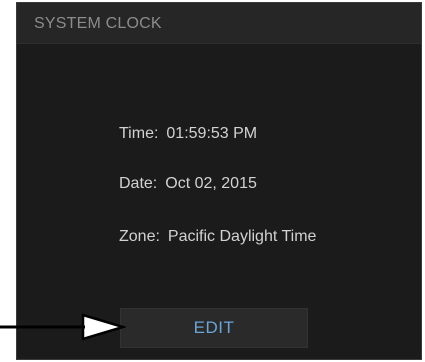 This screenshot has width=425, height=362. Describe the element at coordinates (139, 133) in the screenshot. I see `time-label: Time:` at that location.